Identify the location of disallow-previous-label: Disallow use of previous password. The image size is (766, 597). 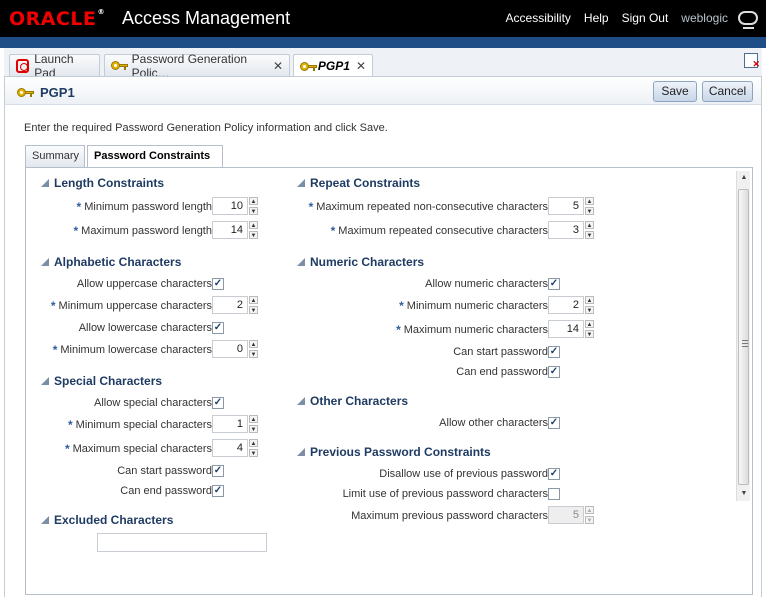
(463, 474).